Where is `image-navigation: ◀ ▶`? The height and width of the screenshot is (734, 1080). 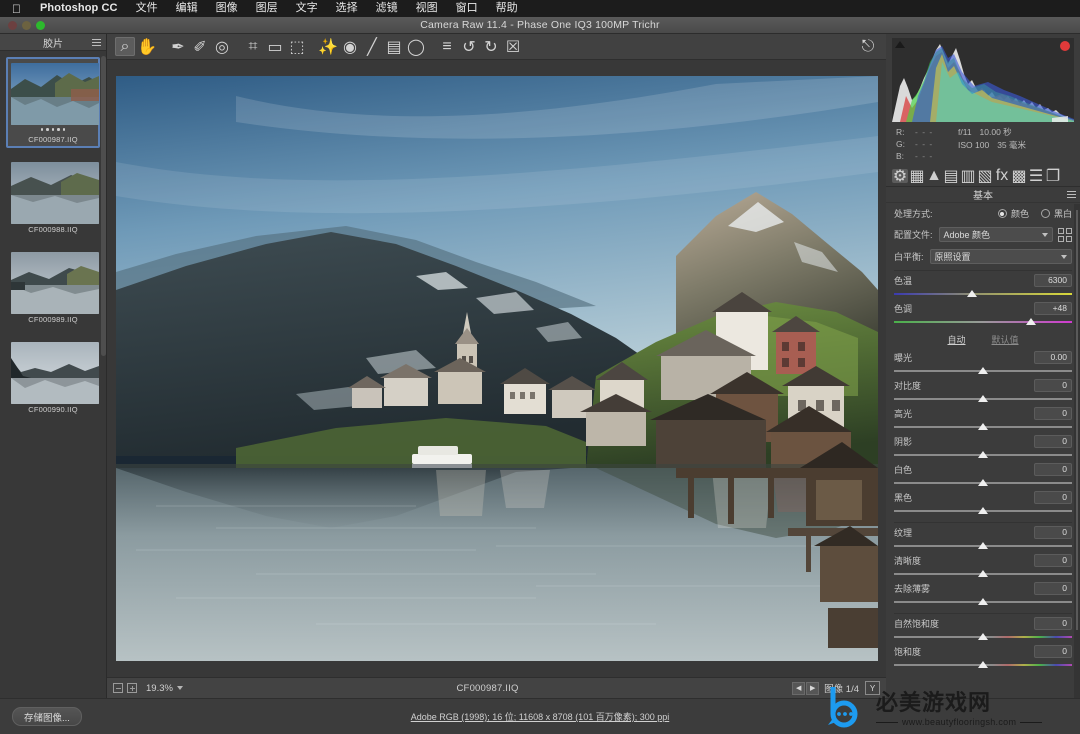
image-navigation: ◀ ▶ is located at coordinates (806, 688).